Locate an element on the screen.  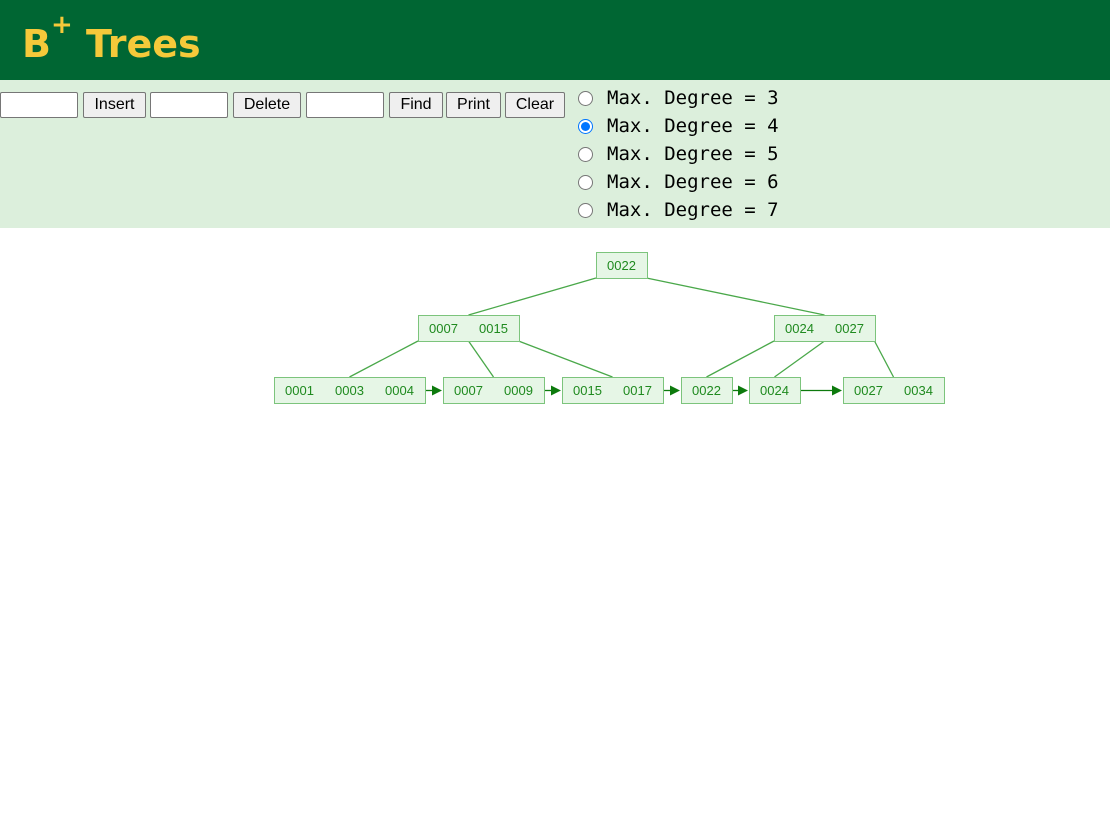
tree-node: 0001 0003 0004 is located at coordinates (350, 390).